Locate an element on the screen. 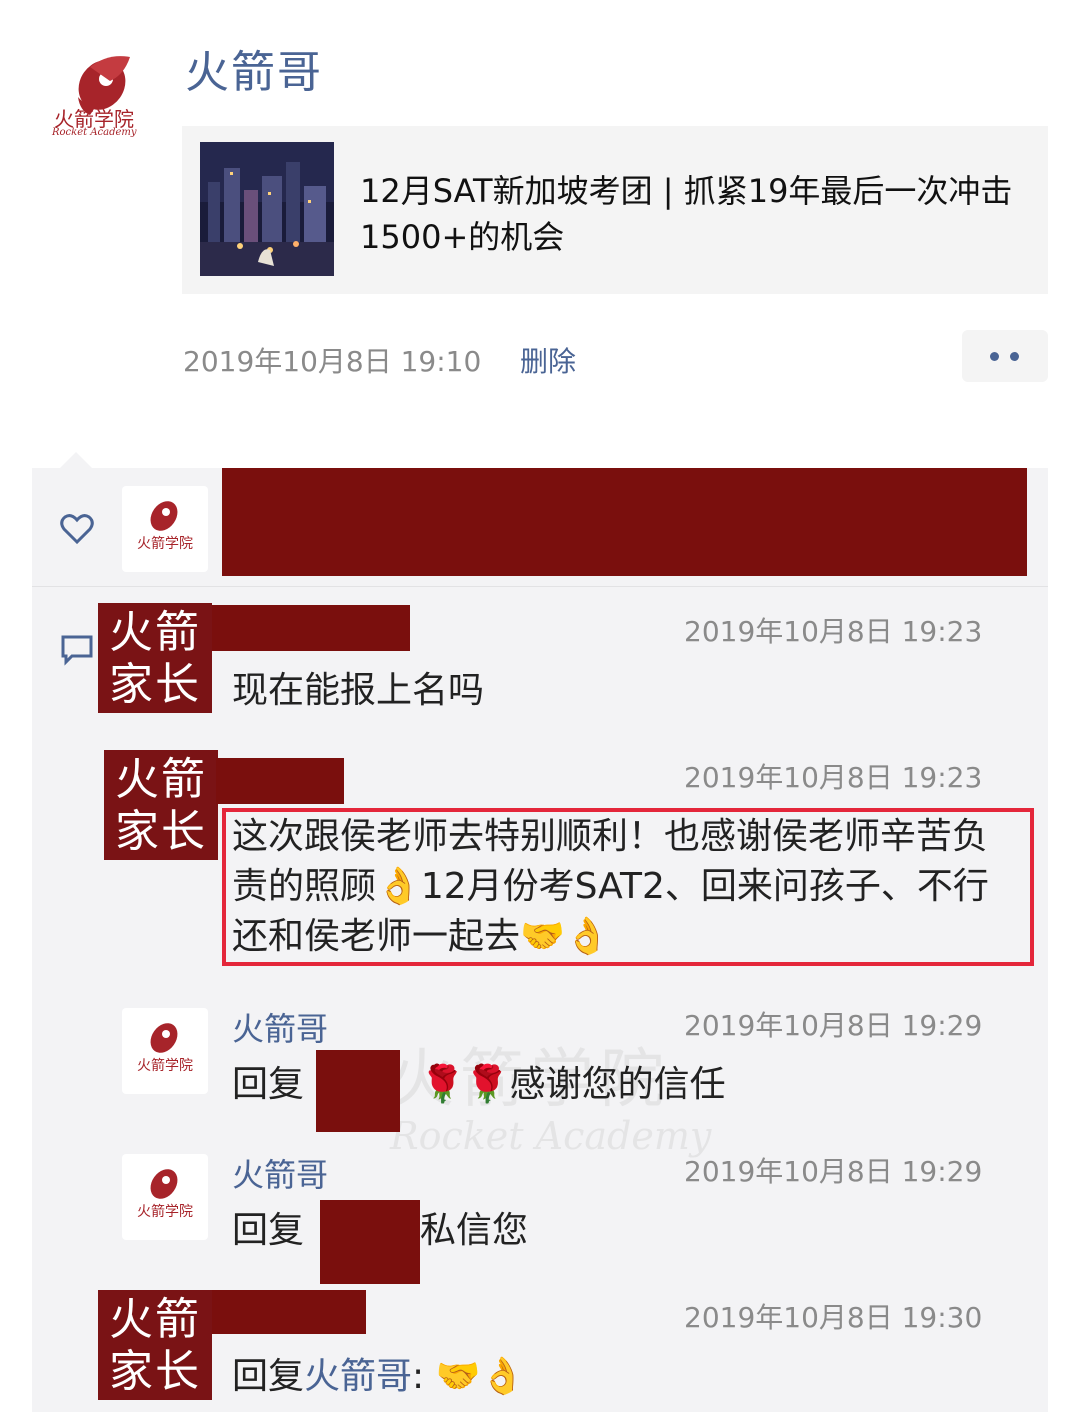 This screenshot has width=1080, height=1412. comment-text: 🌹🌹感谢您的信任 is located at coordinates (573, 1085).